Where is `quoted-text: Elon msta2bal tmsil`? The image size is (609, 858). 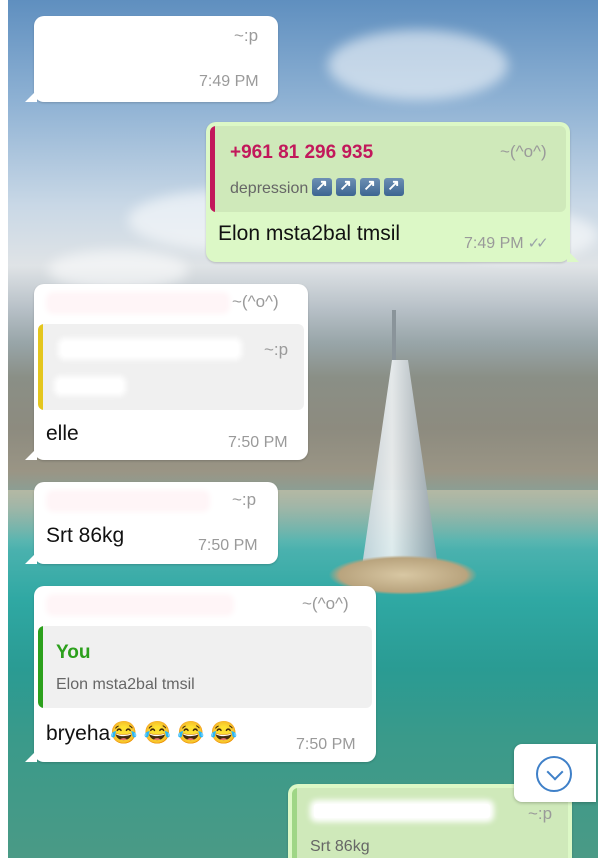 quoted-text: Elon msta2bal tmsil is located at coordinates (125, 684).